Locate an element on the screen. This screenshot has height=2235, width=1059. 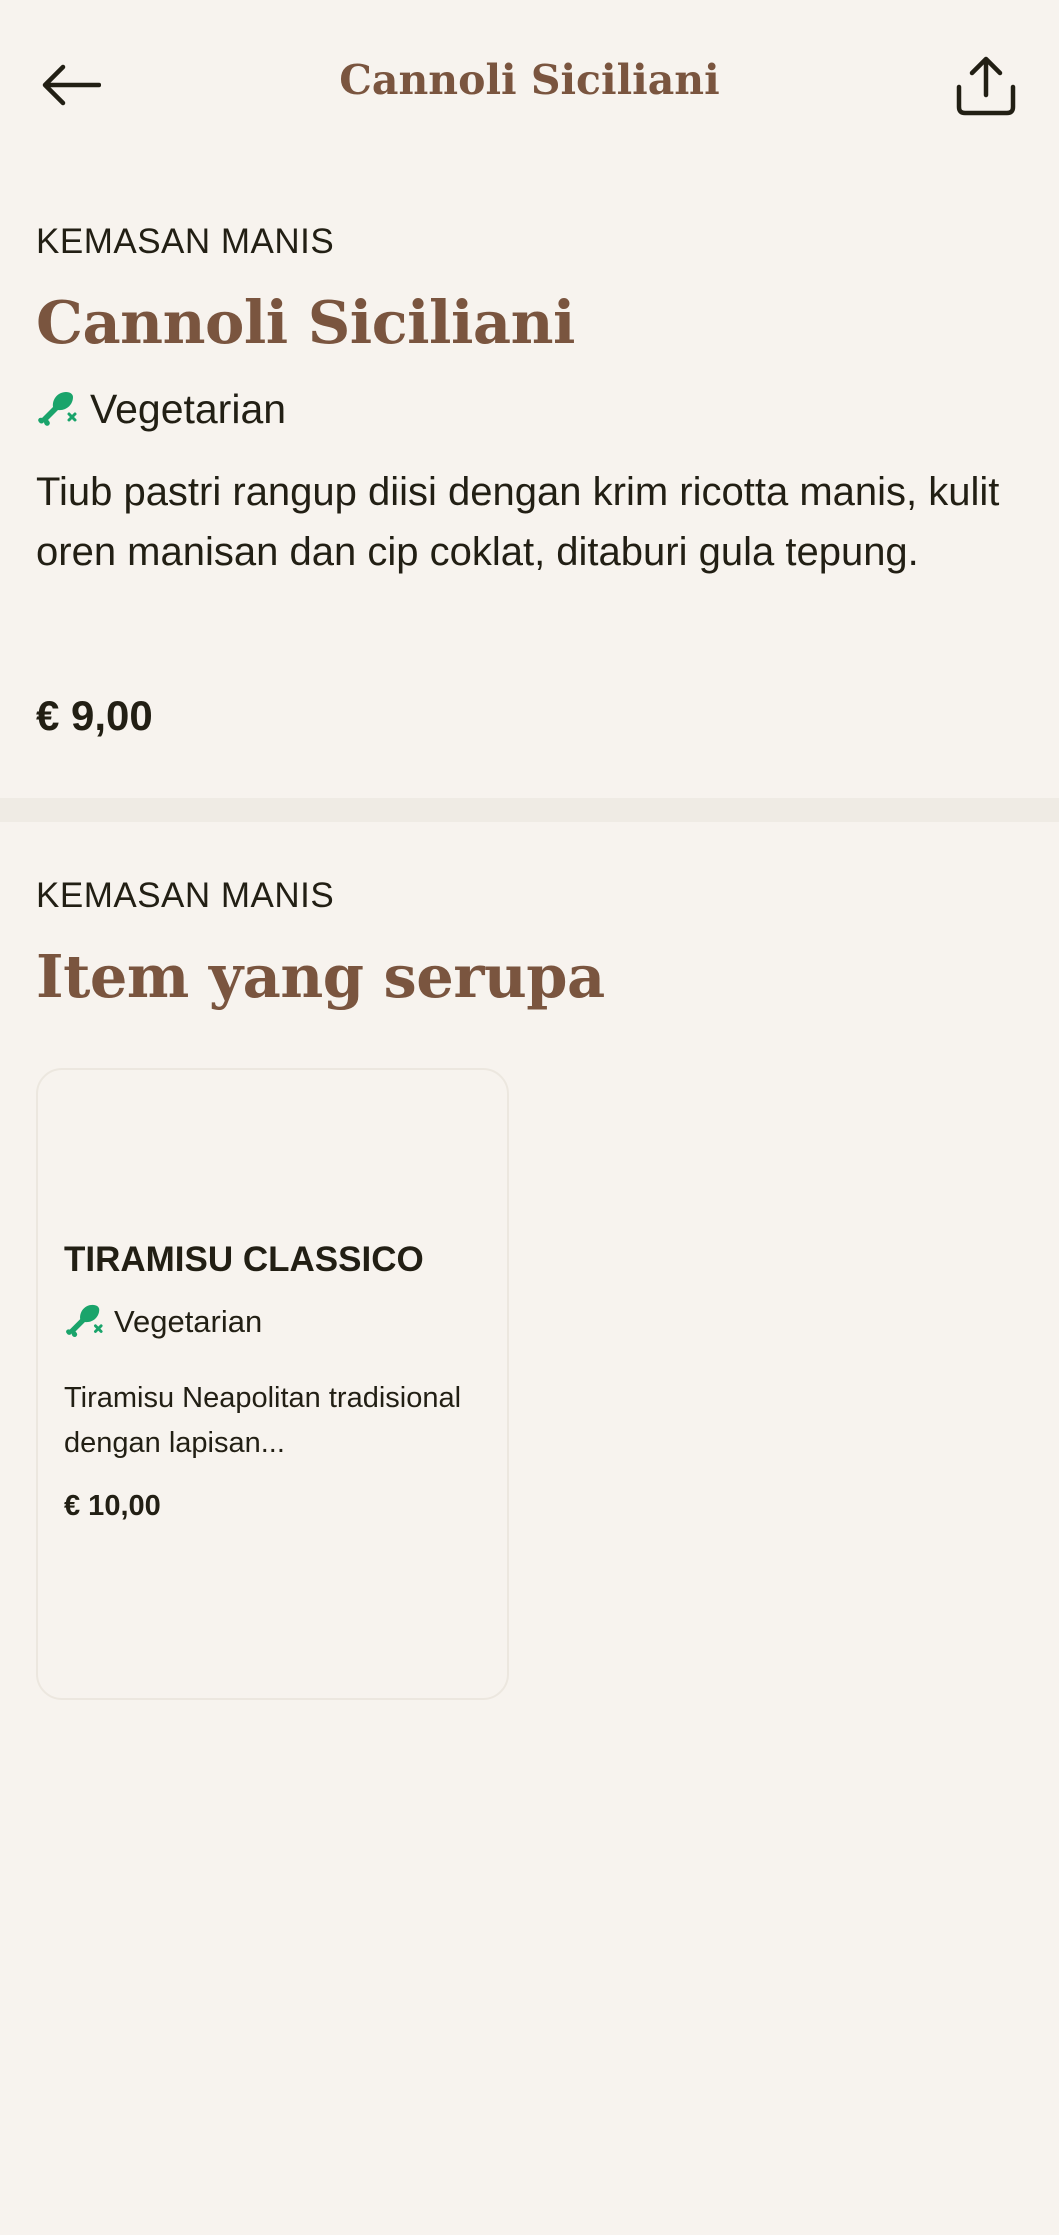
section-divider is located at coordinates (529, 810).